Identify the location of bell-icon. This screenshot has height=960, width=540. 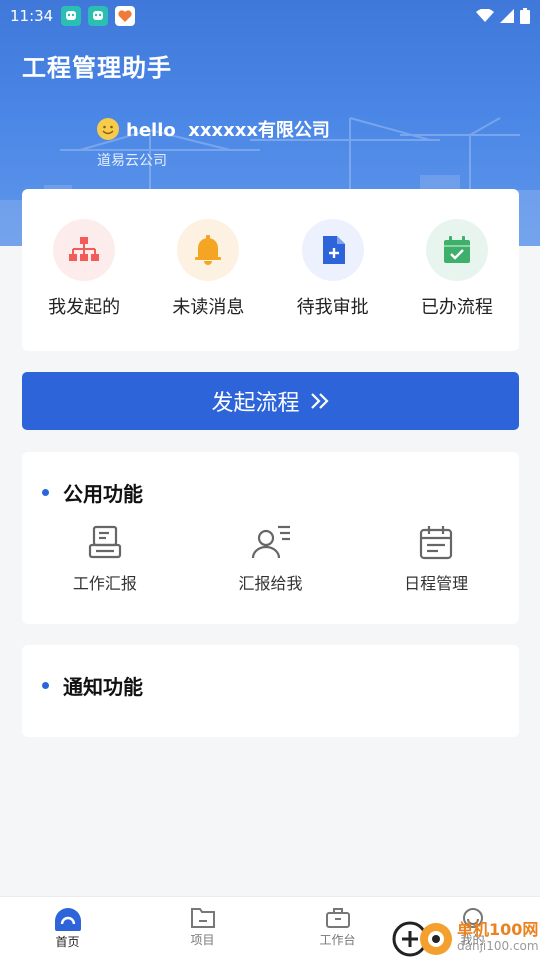
(208, 250).